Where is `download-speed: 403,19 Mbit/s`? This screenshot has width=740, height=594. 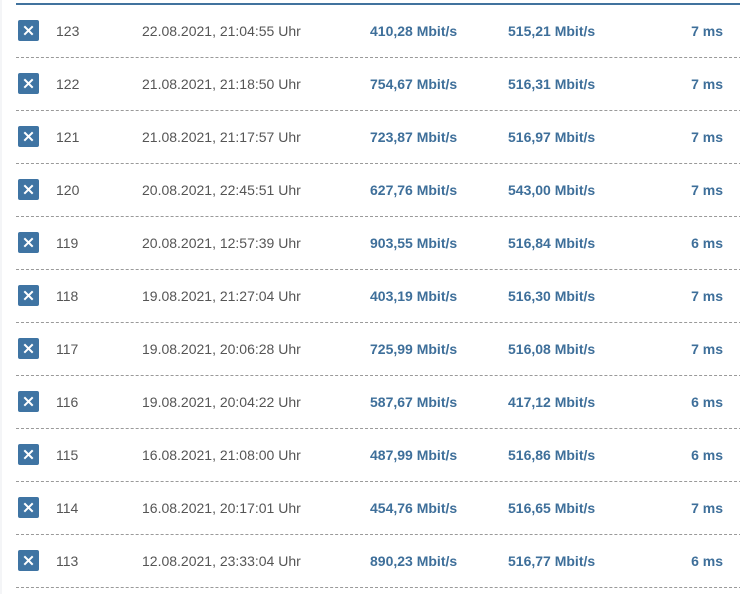
download-speed: 403,19 Mbit/s is located at coordinates (414, 296).